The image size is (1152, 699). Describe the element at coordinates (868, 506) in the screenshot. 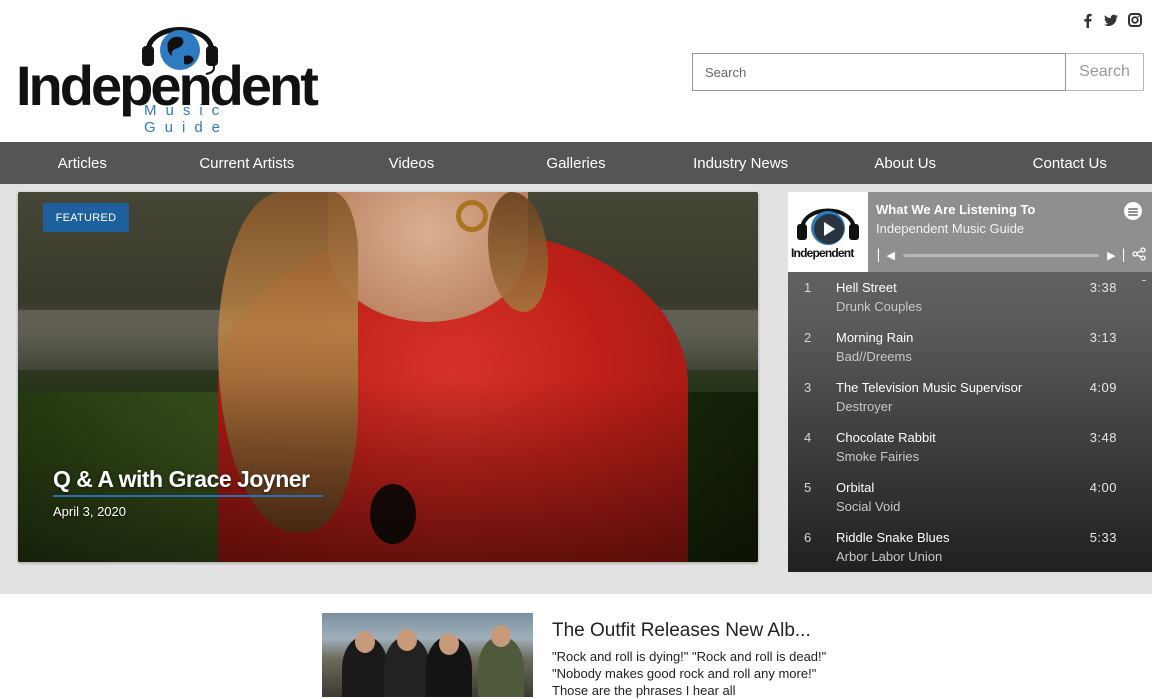

I see `track-artist: Social Void` at that location.